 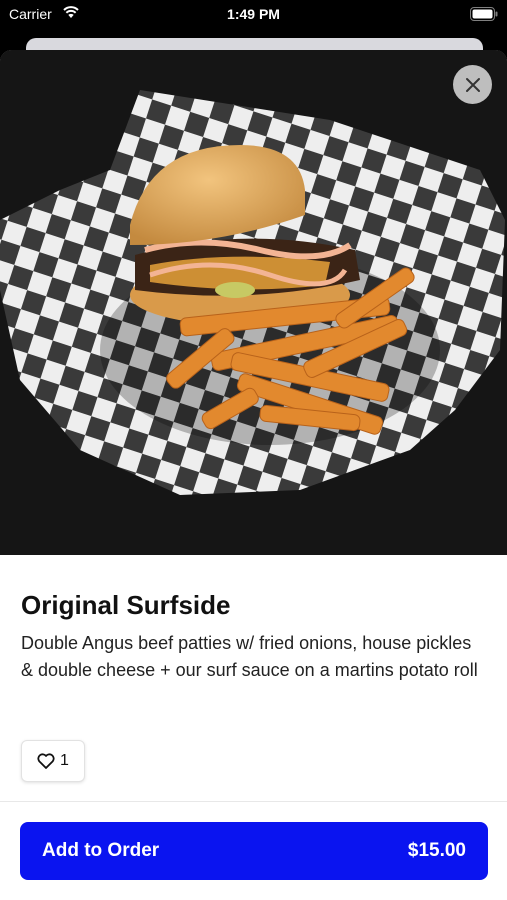 I want to click on clock: 1:49 PM, so click(x=253, y=14).